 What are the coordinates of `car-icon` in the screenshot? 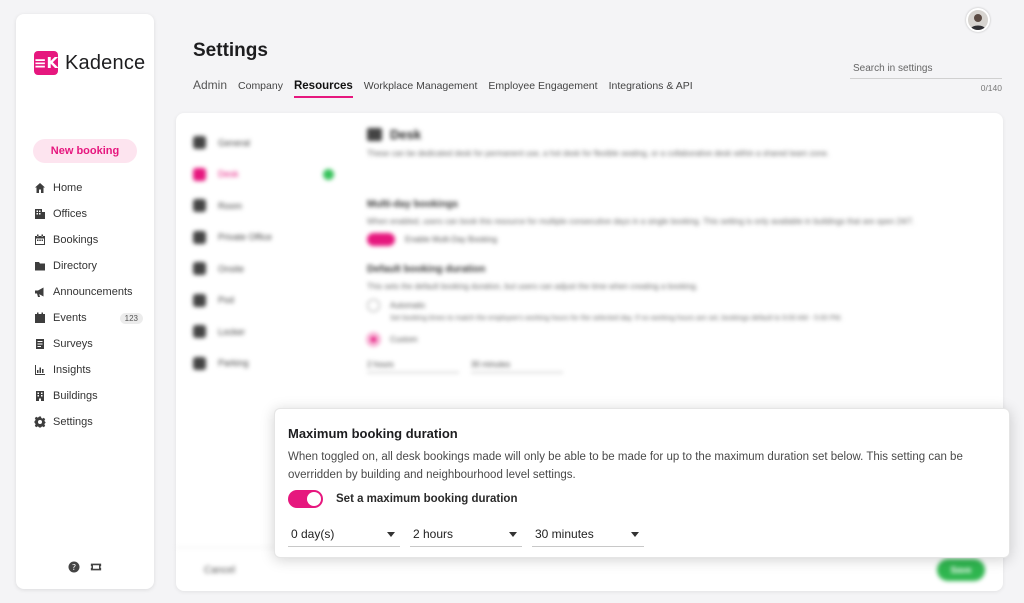 It's located at (199, 363).